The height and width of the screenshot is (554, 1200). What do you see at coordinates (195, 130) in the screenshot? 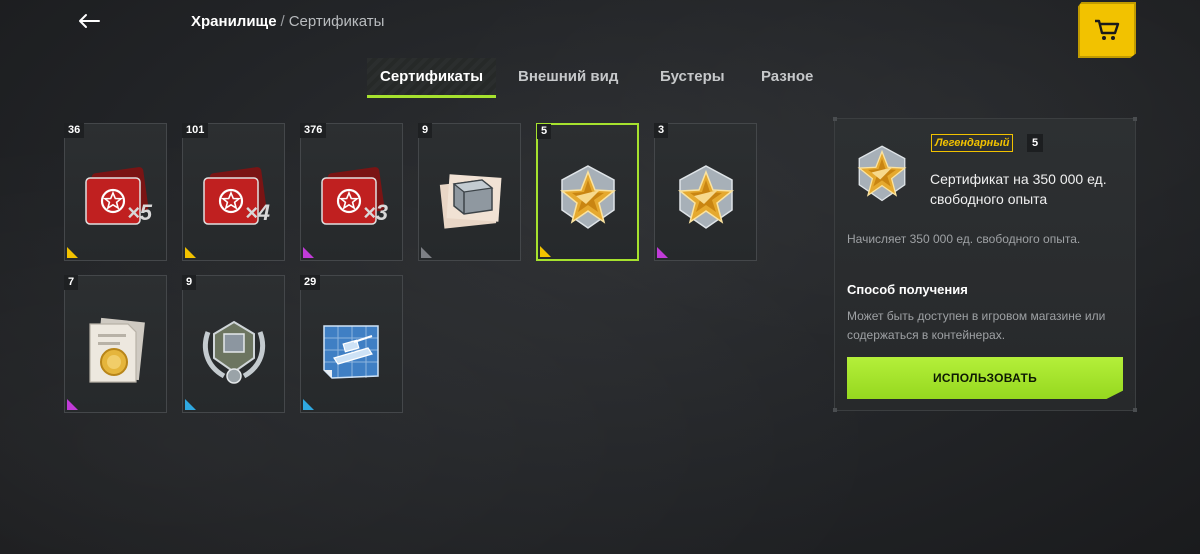
I see `item-count: 101` at bounding box center [195, 130].